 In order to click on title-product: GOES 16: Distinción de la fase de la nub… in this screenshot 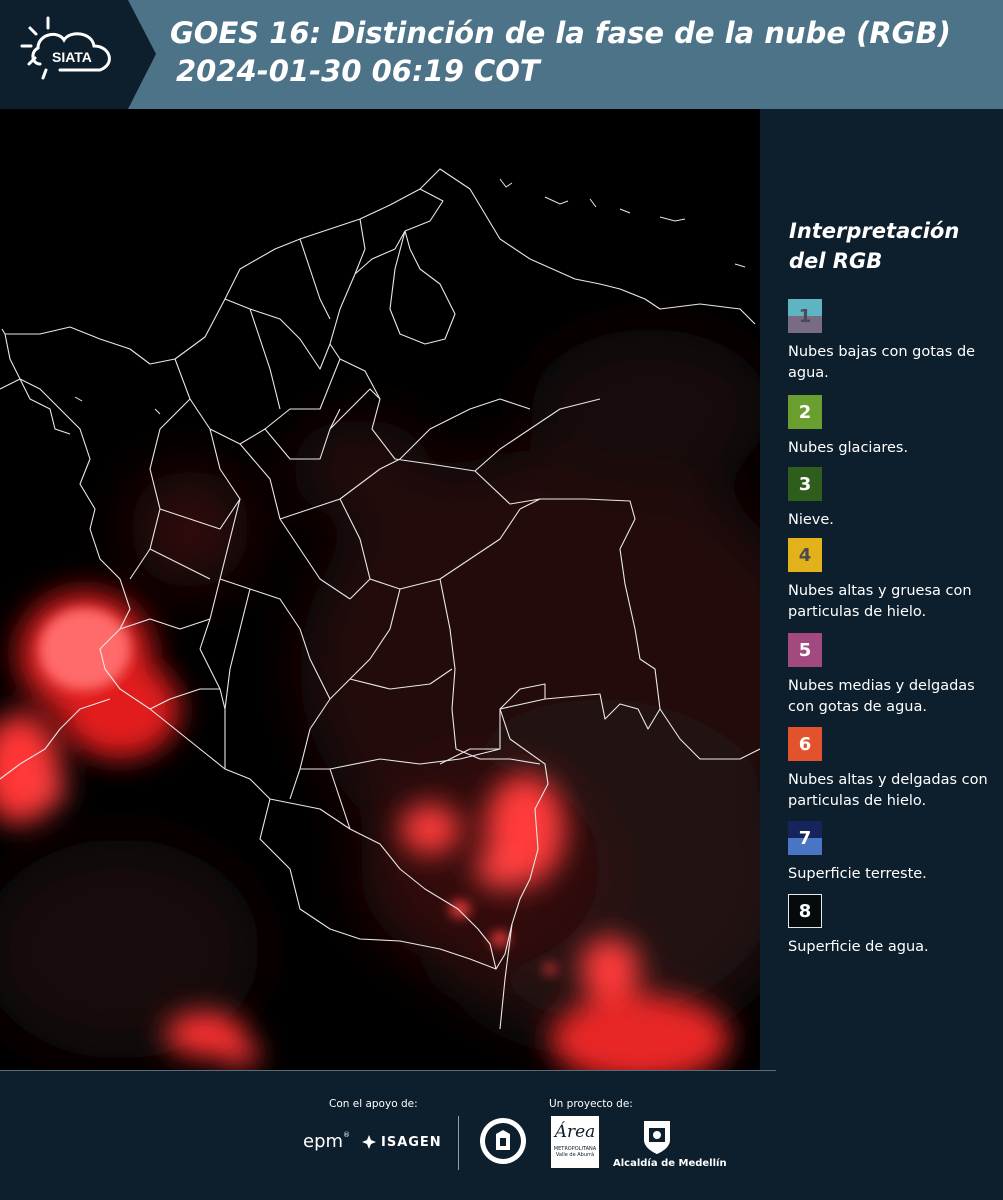, I will do `click(560, 33)`.